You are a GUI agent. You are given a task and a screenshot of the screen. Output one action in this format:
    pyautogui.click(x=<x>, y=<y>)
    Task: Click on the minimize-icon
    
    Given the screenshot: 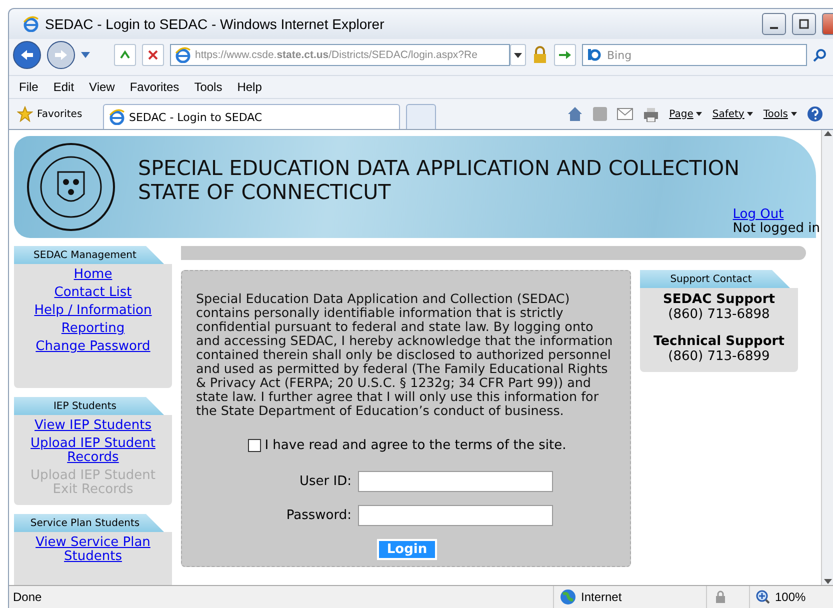 What is the action you would take?
    pyautogui.click(x=774, y=28)
    